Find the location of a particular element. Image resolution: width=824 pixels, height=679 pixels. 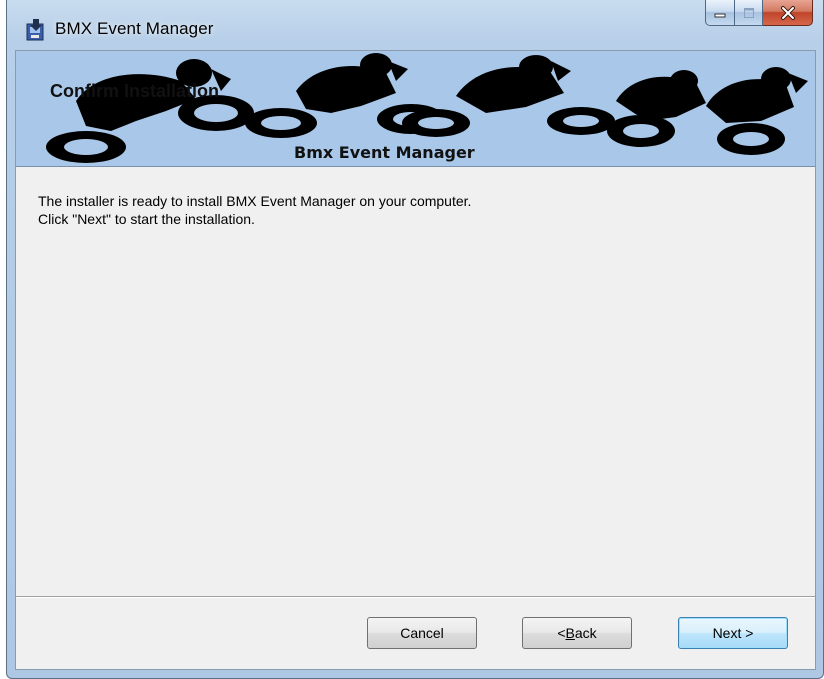

back-button-rest: ack is located at coordinates (585, 633).